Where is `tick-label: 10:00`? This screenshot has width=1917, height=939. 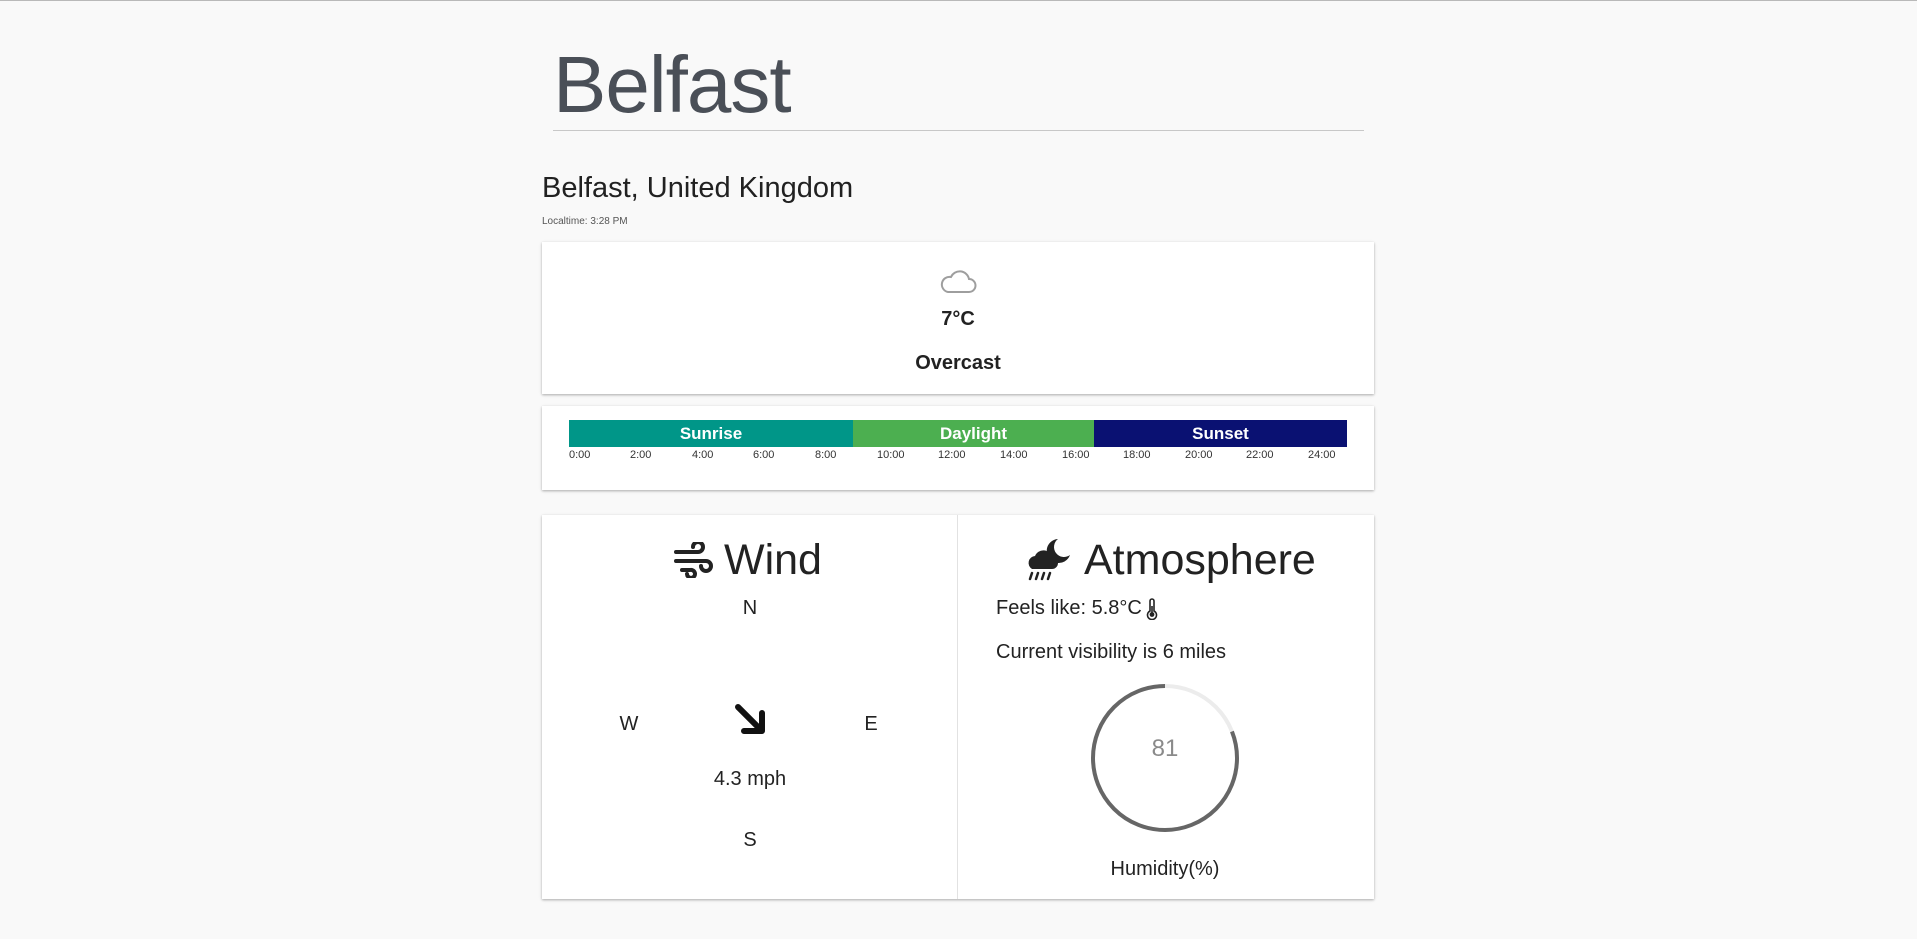 tick-label: 10:00 is located at coordinates (891, 455).